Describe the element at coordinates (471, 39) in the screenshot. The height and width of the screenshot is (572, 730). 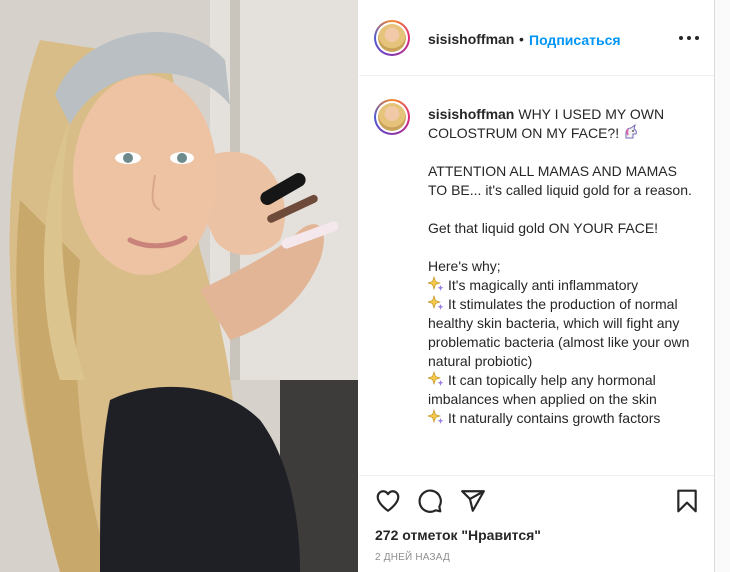
I see `author-username: sisishoffman` at that location.